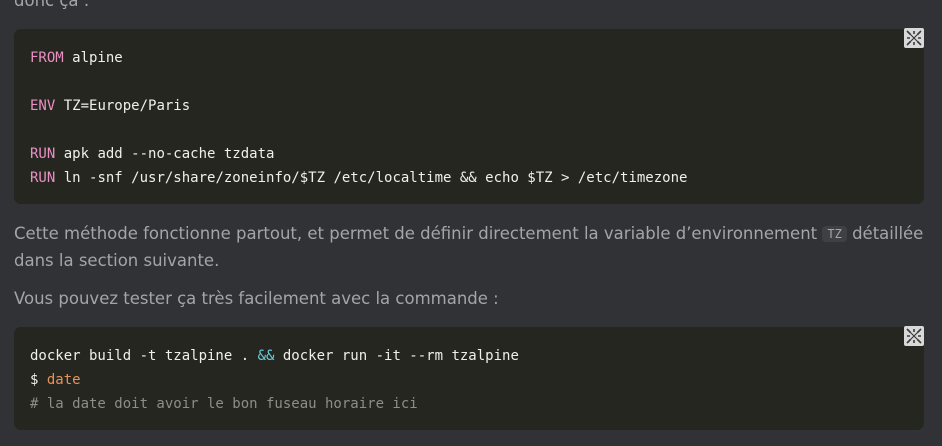 The image size is (942, 446). Describe the element at coordinates (47, 58) in the screenshot. I see `code-keyword: FROM` at that location.